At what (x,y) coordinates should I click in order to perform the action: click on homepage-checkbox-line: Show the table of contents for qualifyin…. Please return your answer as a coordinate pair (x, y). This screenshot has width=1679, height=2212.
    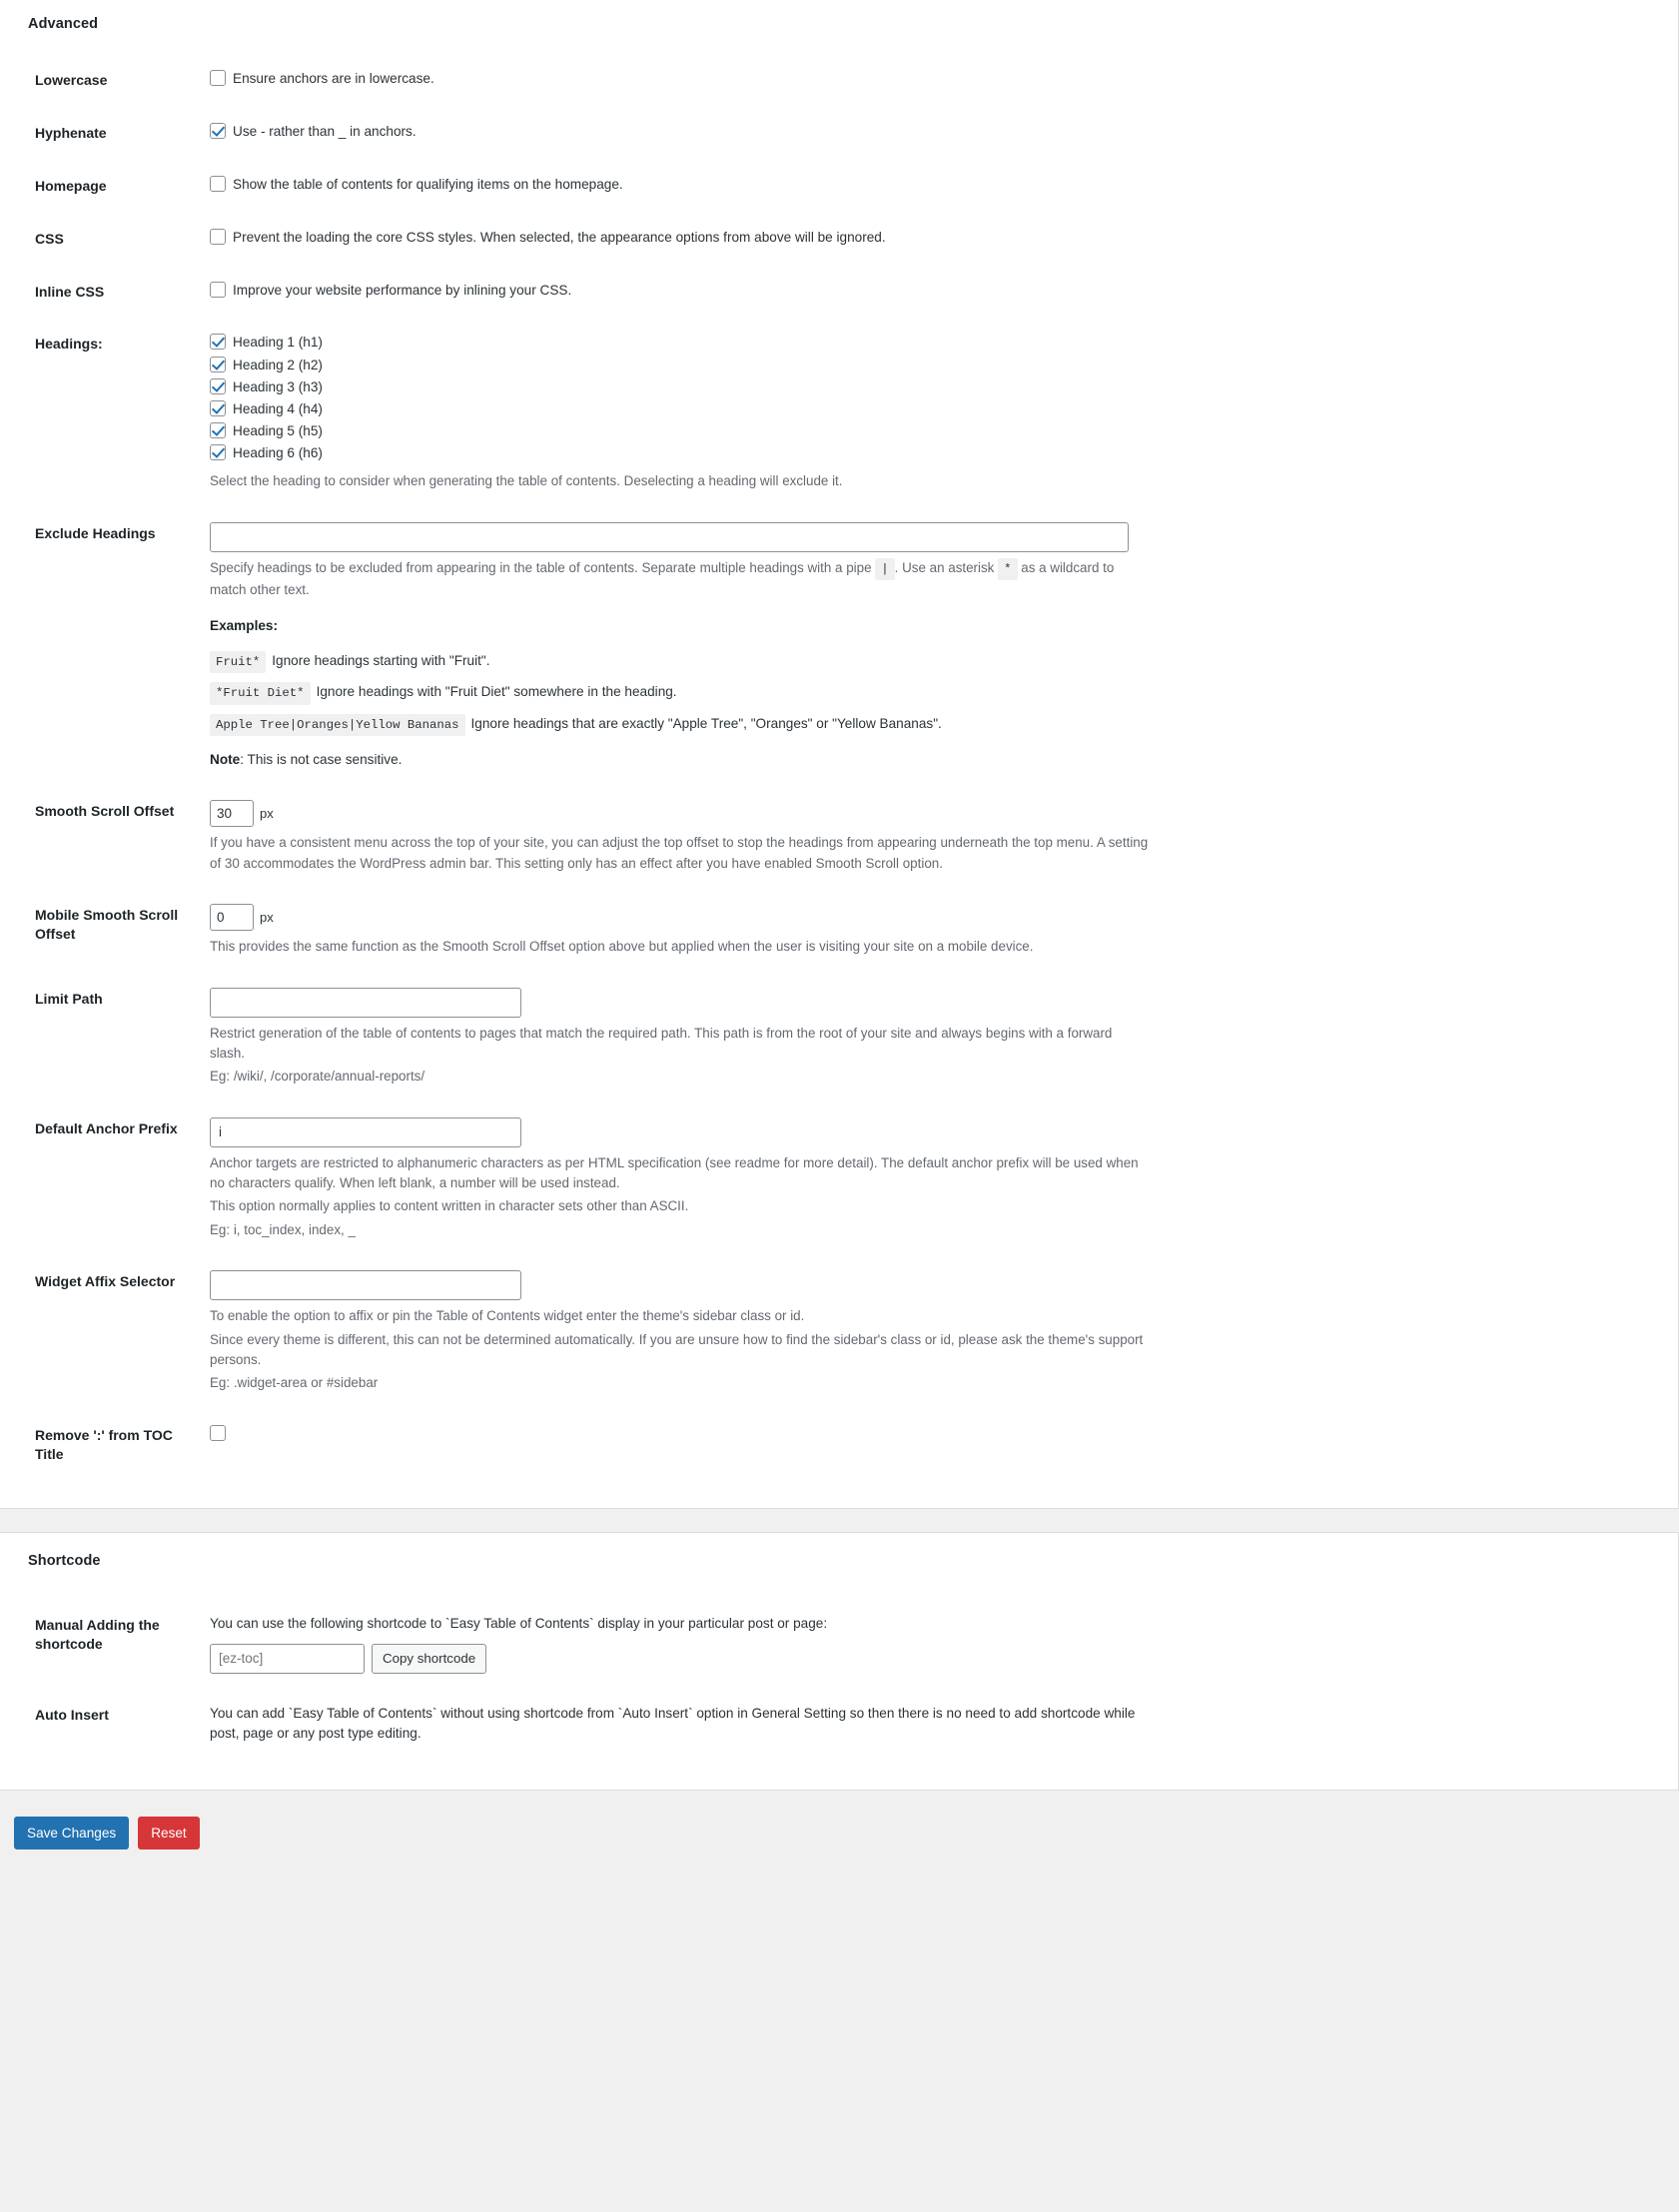
    Looking at the image, I should click on (679, 185).